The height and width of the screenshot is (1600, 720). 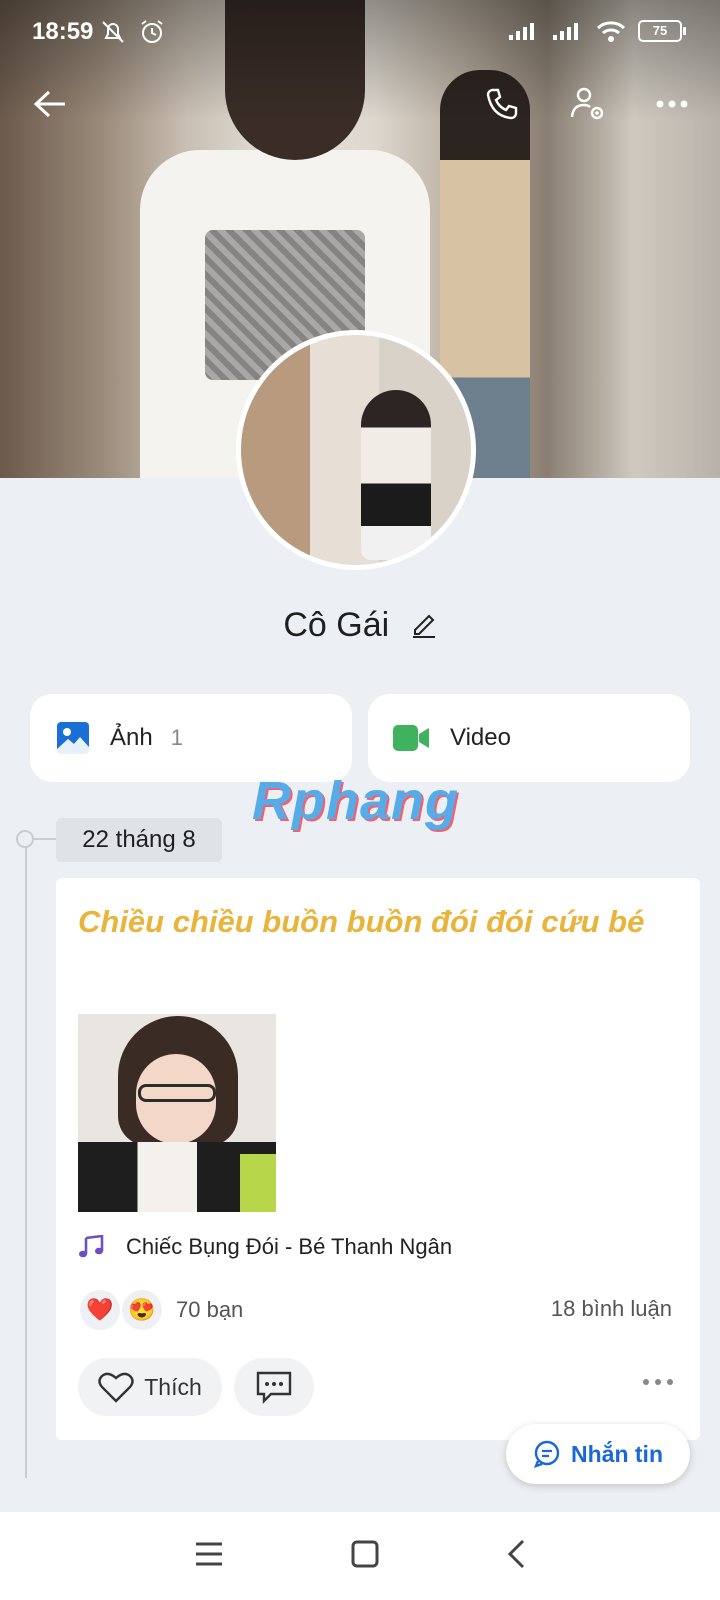 What do you see at coordinates (91, 1246) in the screenshot?
I see `music-note-icon` at bounding box center [91, 1246].